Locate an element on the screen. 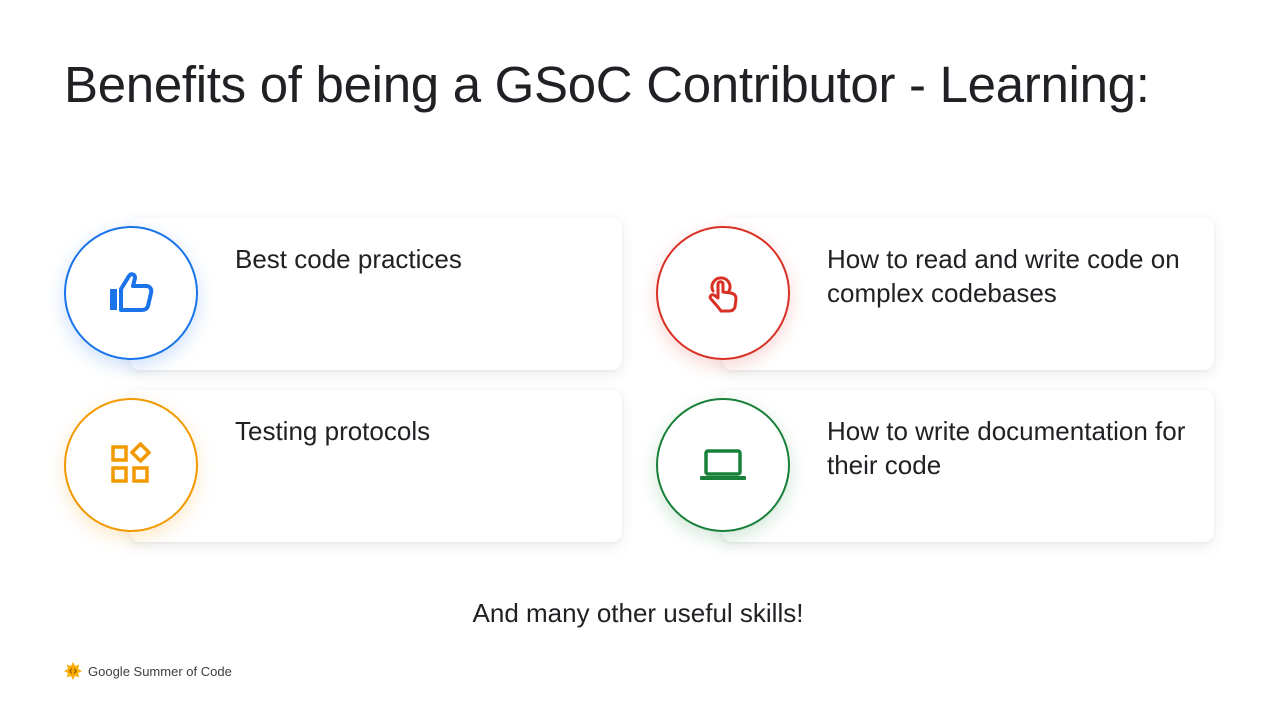  laptop-icon is located at coordinates (723, 464).